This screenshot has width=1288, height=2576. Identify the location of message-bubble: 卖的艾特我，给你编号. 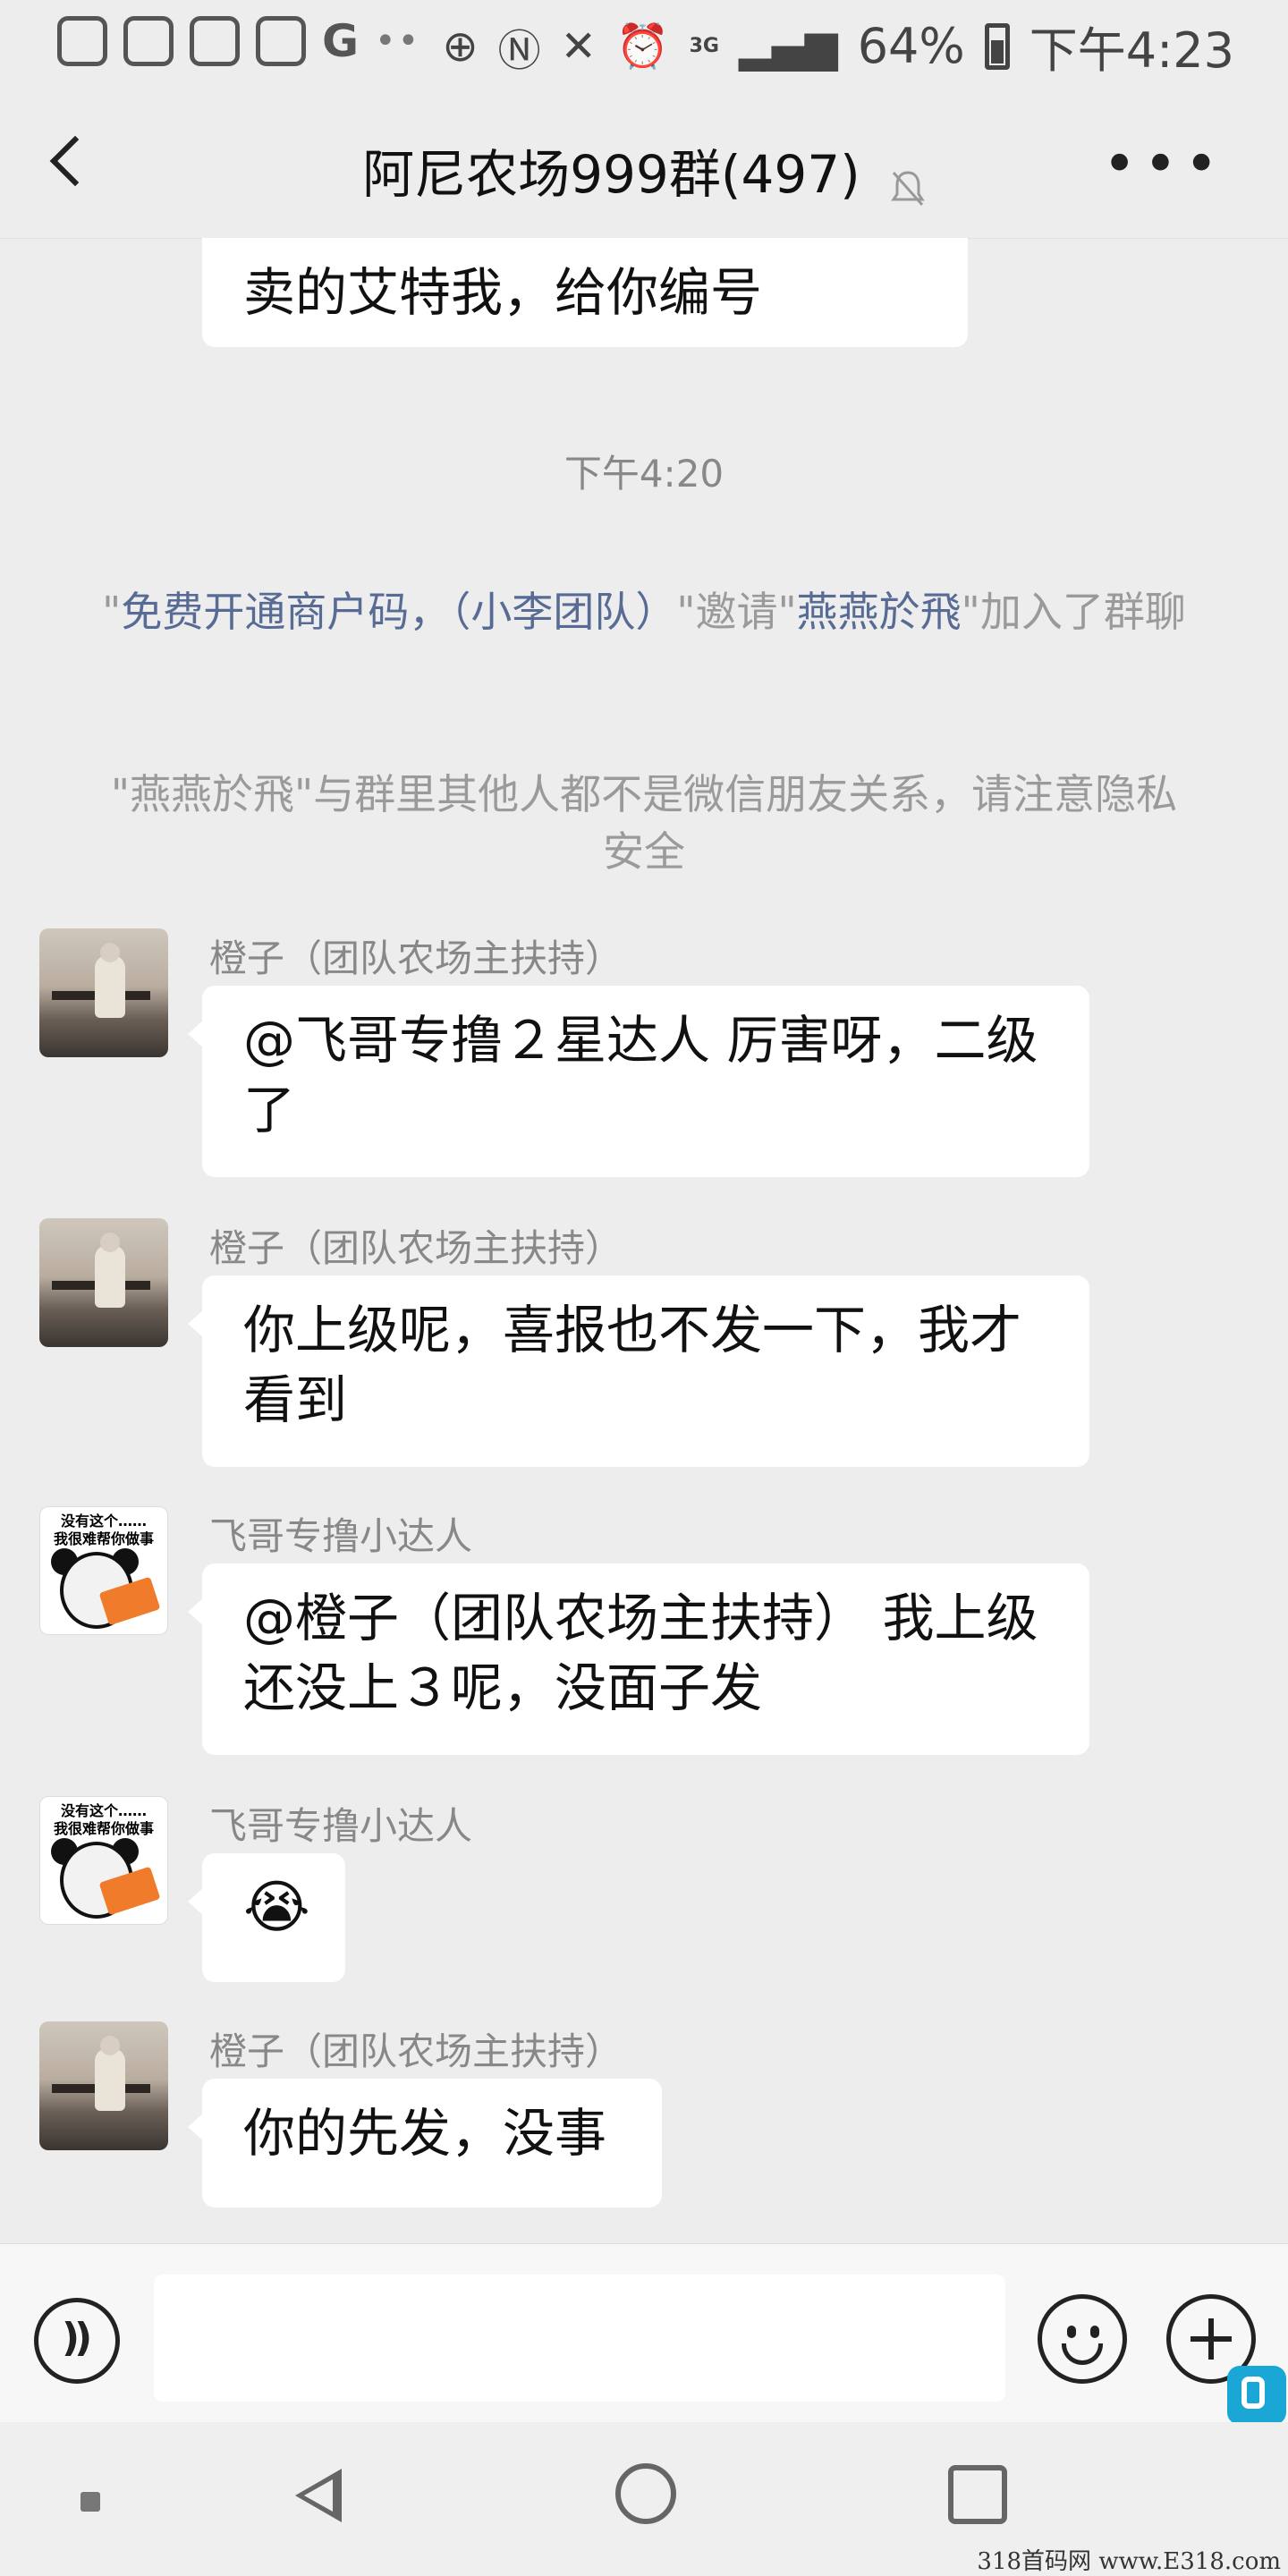
(585, 292).